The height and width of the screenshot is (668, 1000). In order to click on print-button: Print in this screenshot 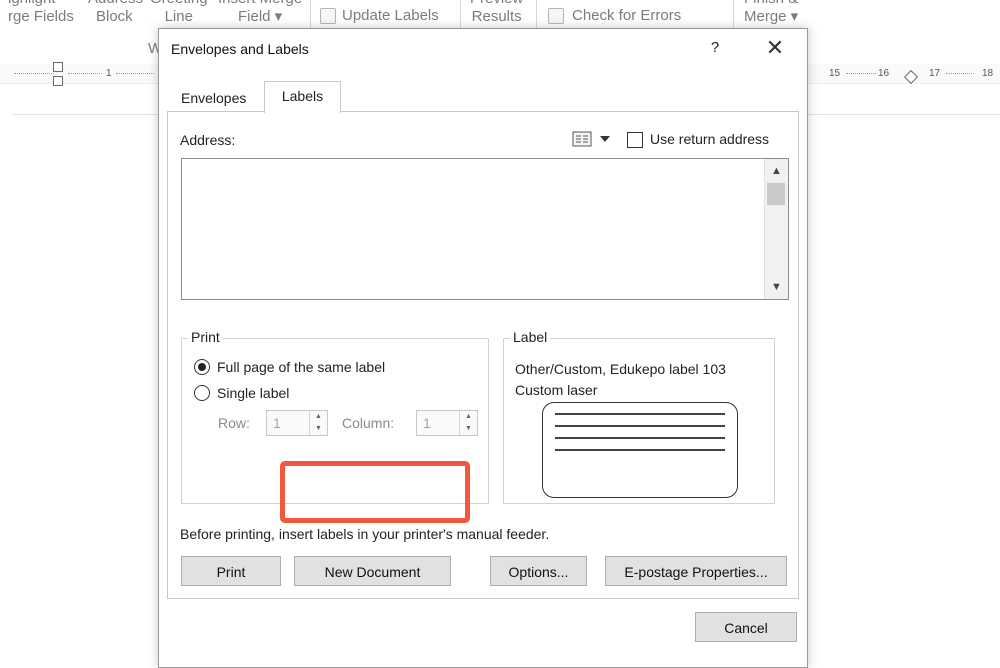, I will do `click(231, 571)`.